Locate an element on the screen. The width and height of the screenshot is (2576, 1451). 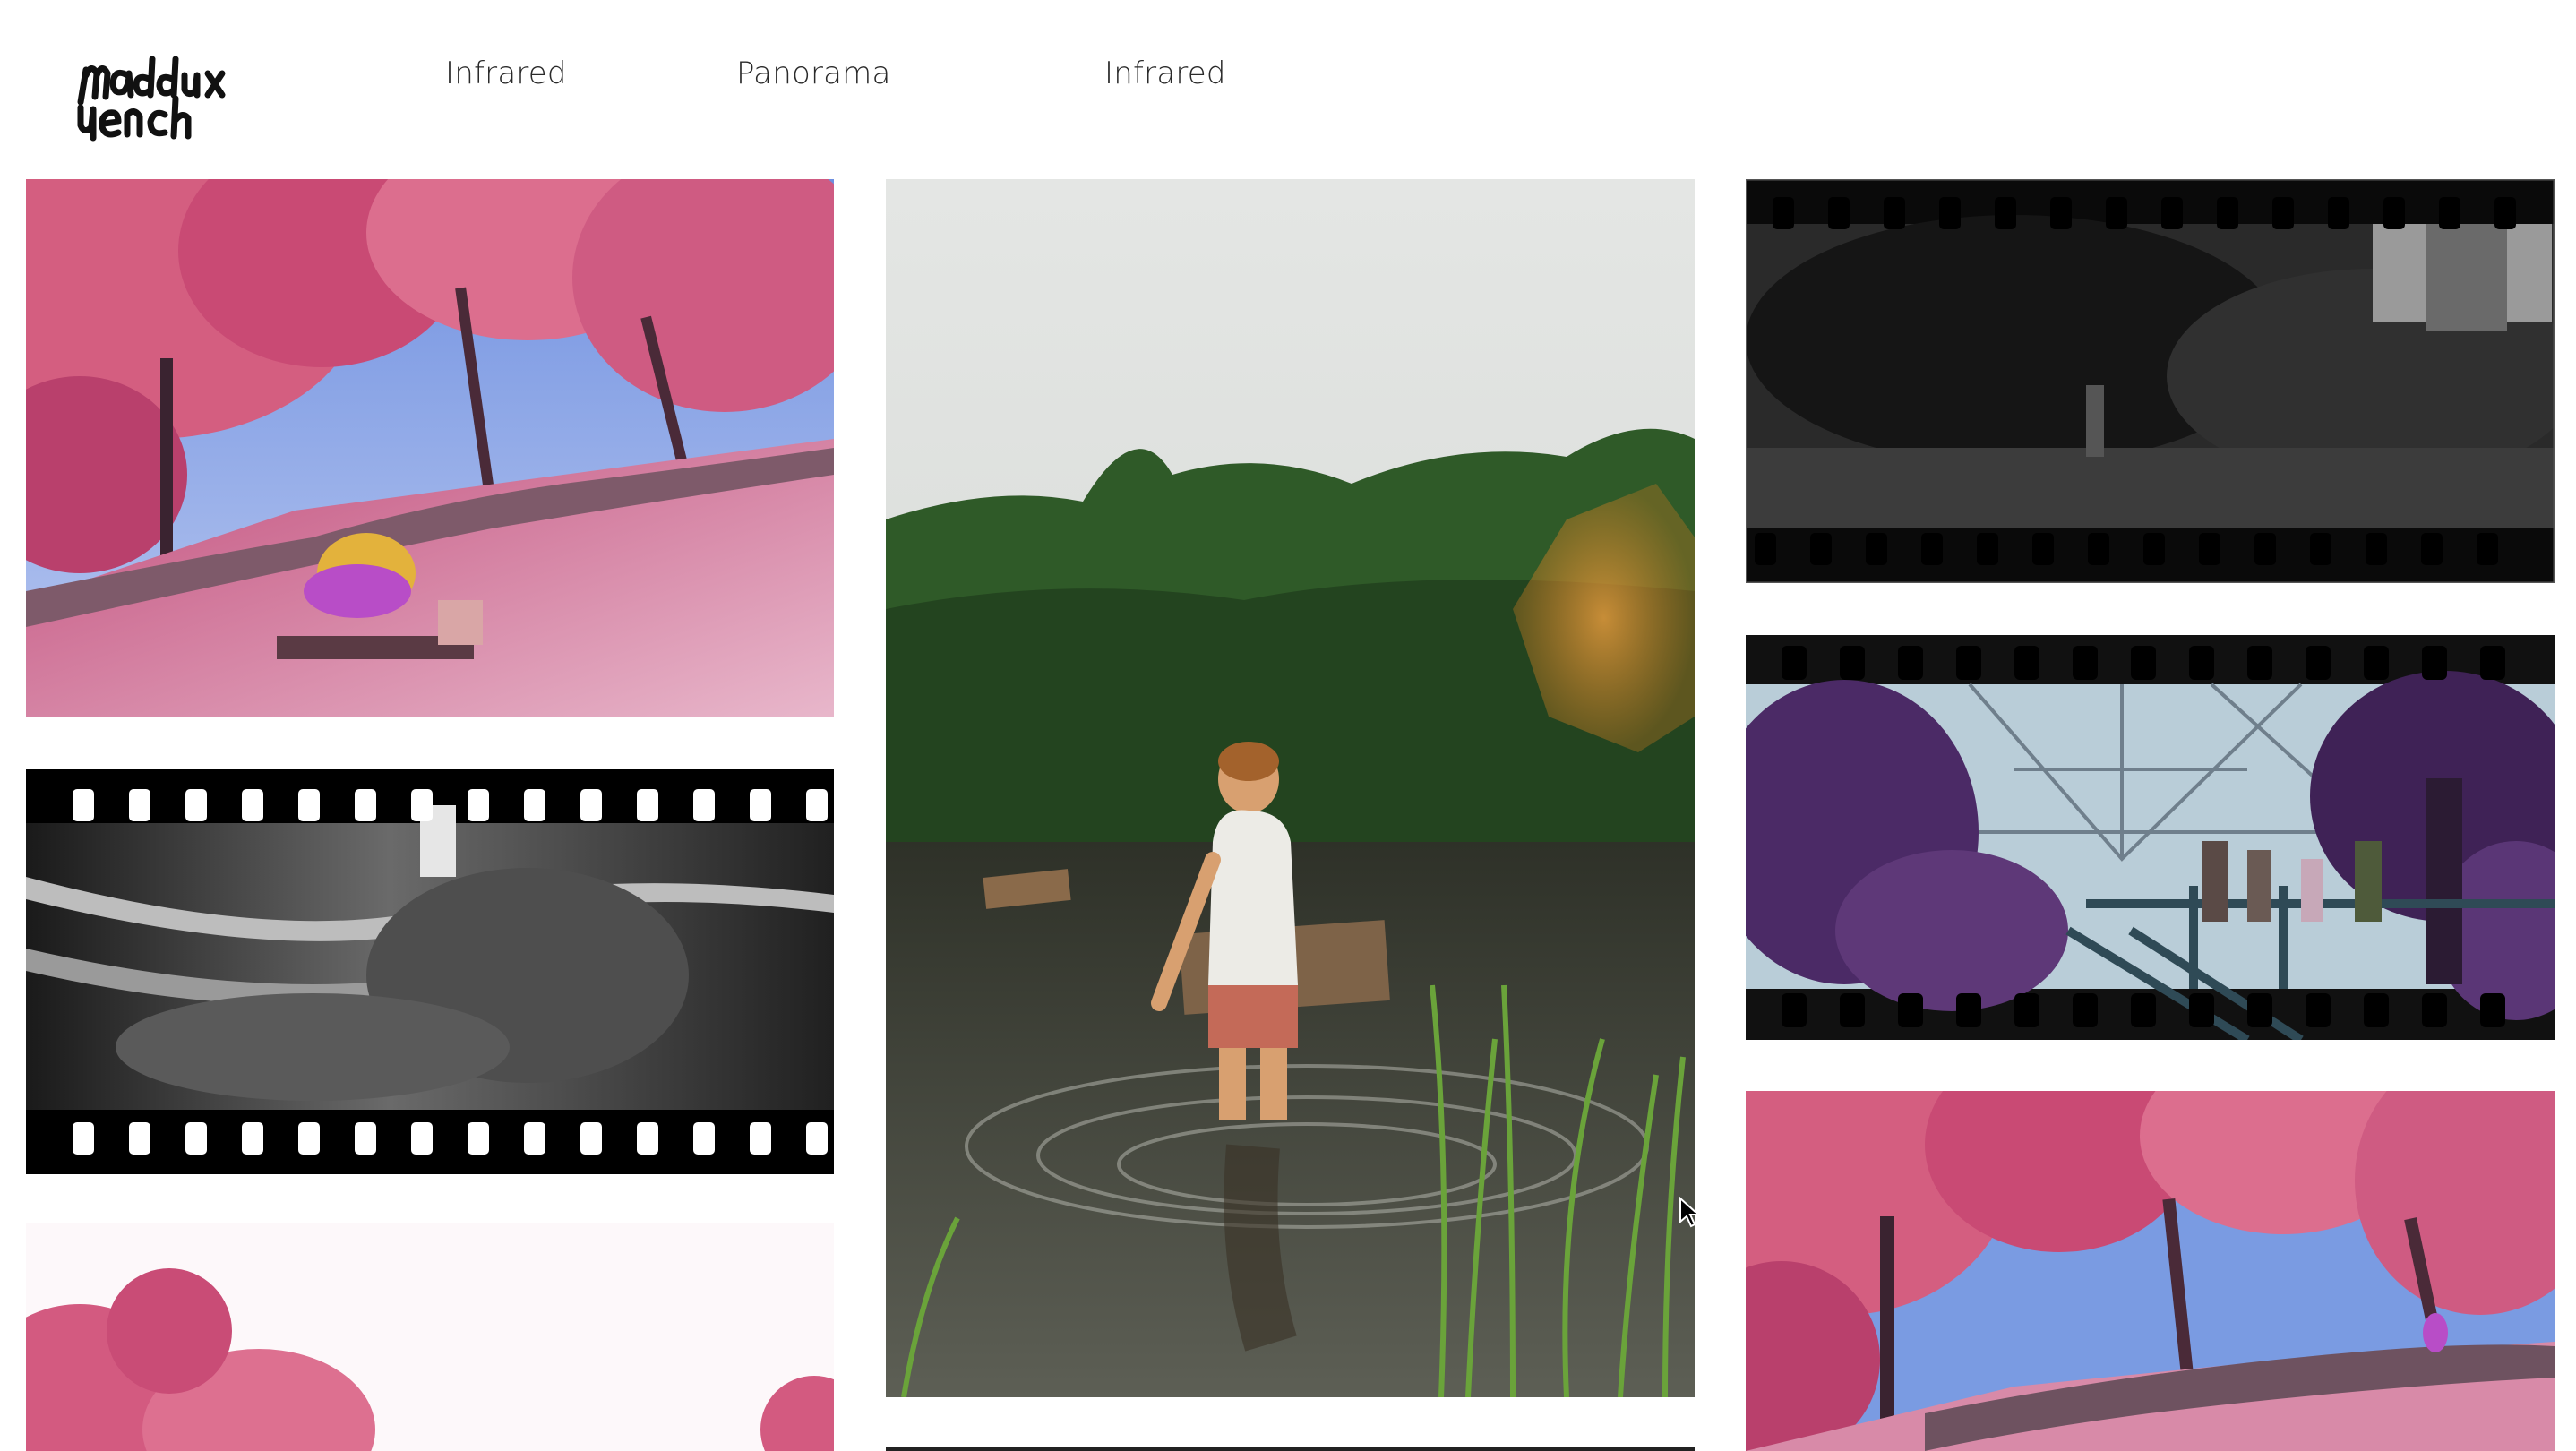
photo-infrared-greenhouse is located at coordinates (2150, 838).